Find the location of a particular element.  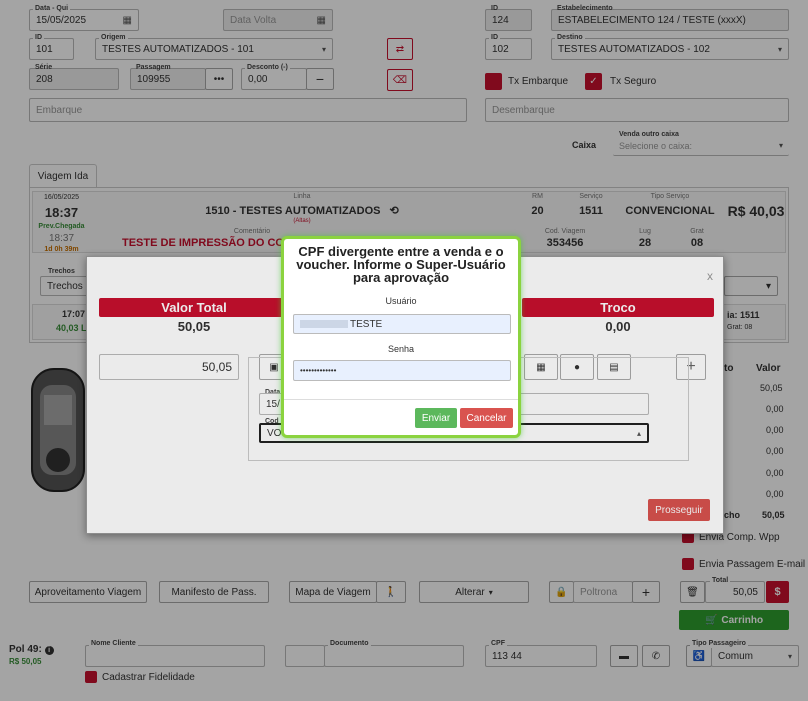

usuario-mask is located at coordinates (324, 324).